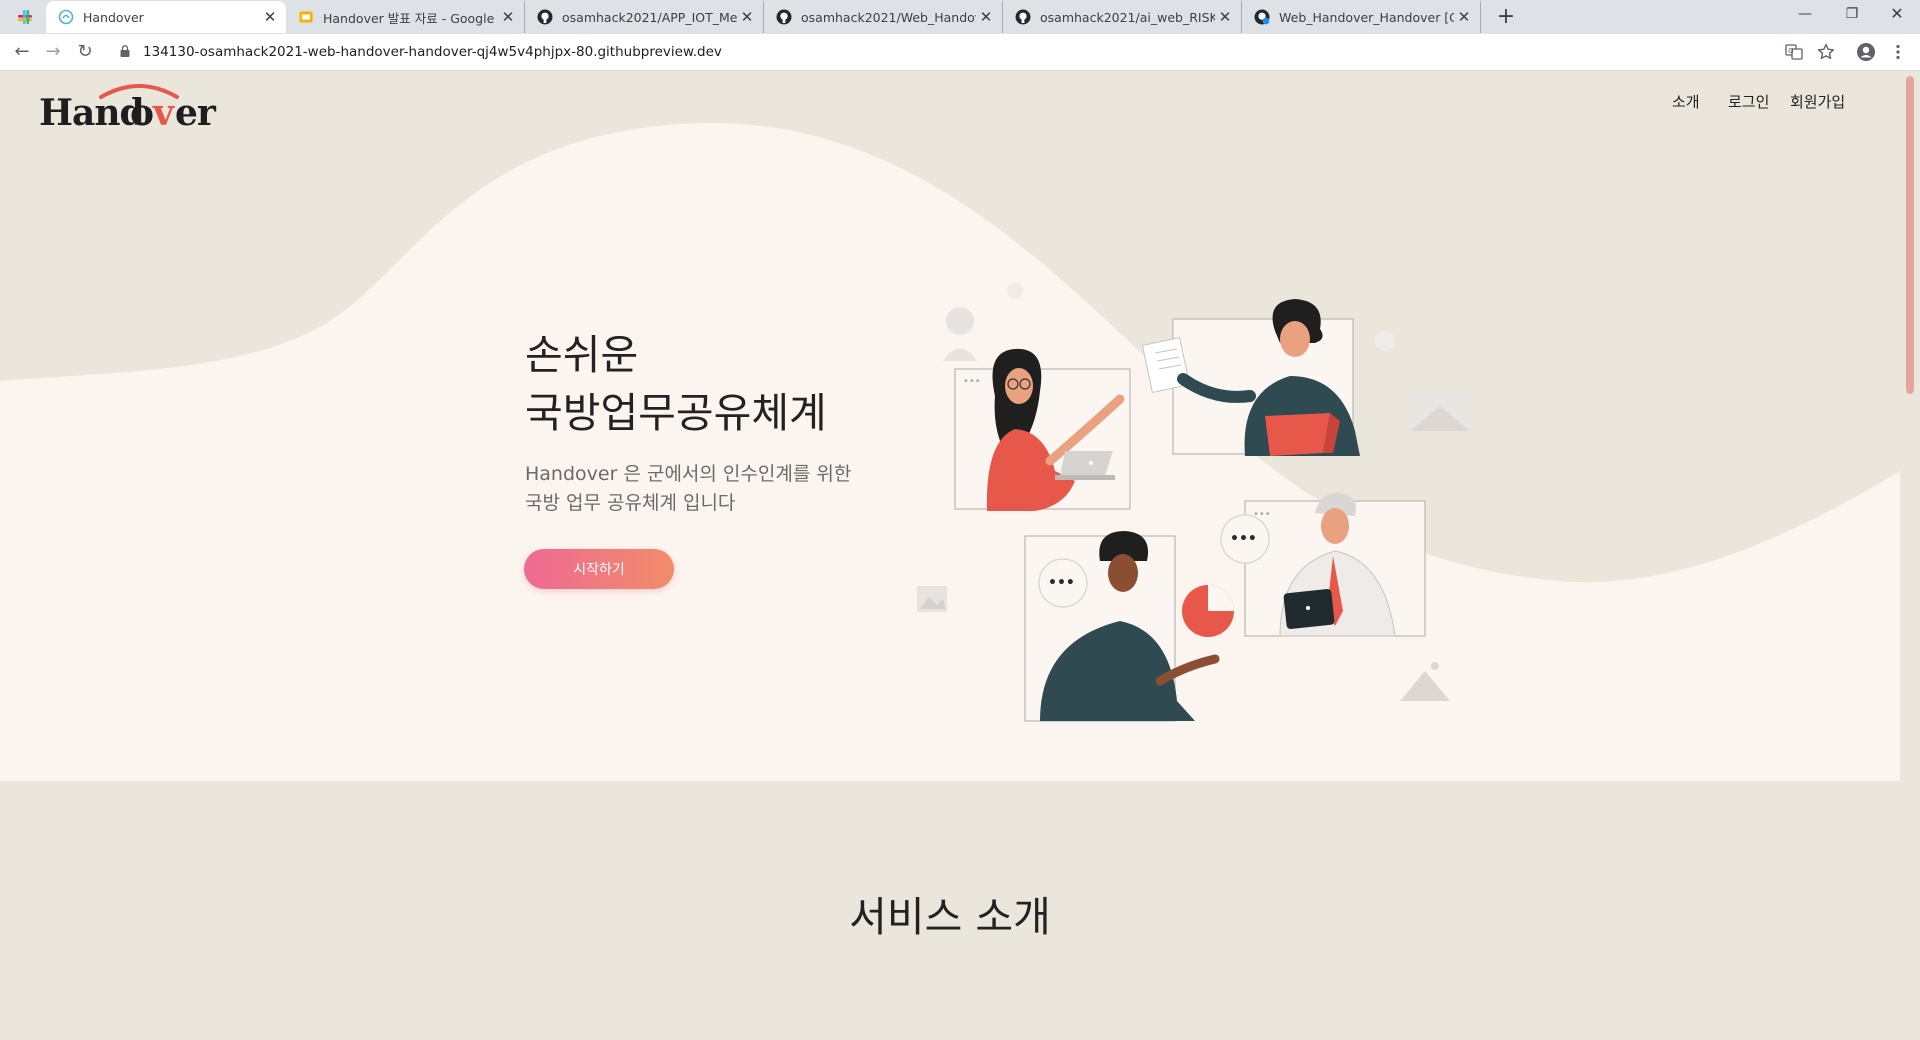 This screenshot has width=1920, height=1040. Describe the element at coordinates (599, 569) in the screenshot. I see `get-started-button: 시작하기` at that location.